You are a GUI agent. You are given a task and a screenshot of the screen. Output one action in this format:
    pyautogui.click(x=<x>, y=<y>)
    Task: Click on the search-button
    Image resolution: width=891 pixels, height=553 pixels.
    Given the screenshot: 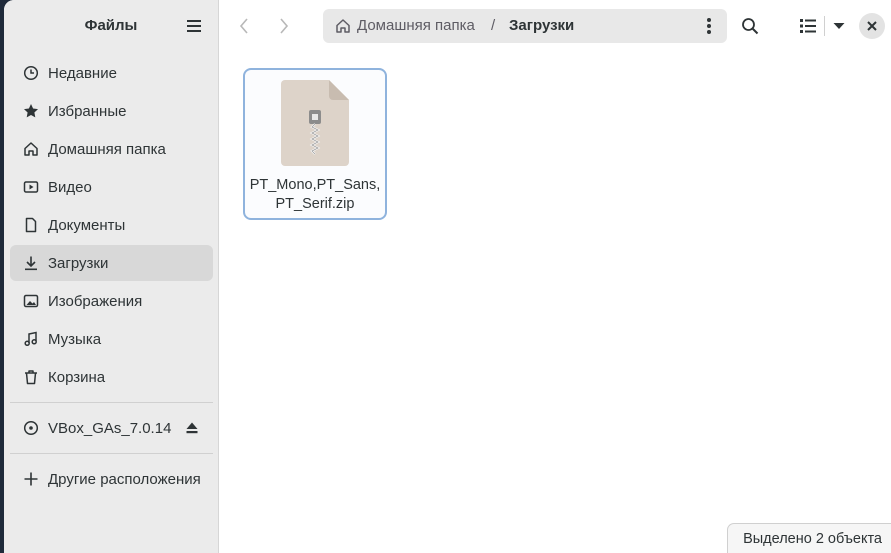 What is the action you would take?
    pyautogui.click(x=750, y=26)
    